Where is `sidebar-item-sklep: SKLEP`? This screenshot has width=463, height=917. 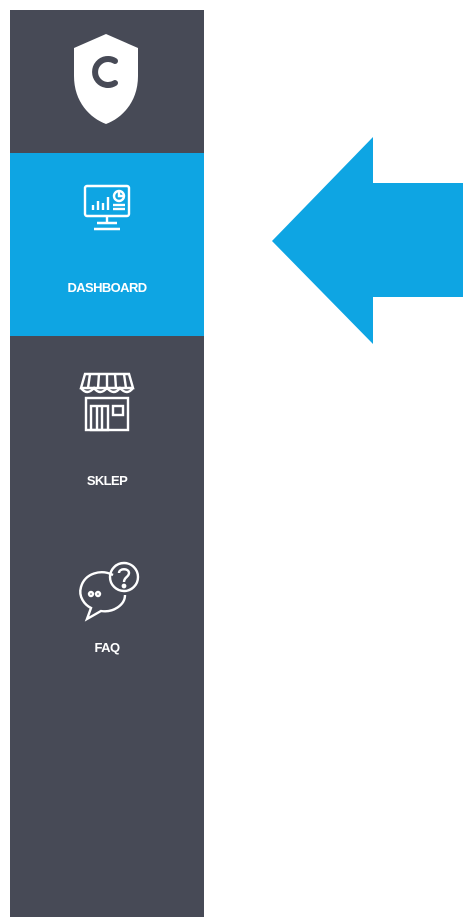 sidebar-item-sklep: SKLEP is located at coordinates (107, 430).